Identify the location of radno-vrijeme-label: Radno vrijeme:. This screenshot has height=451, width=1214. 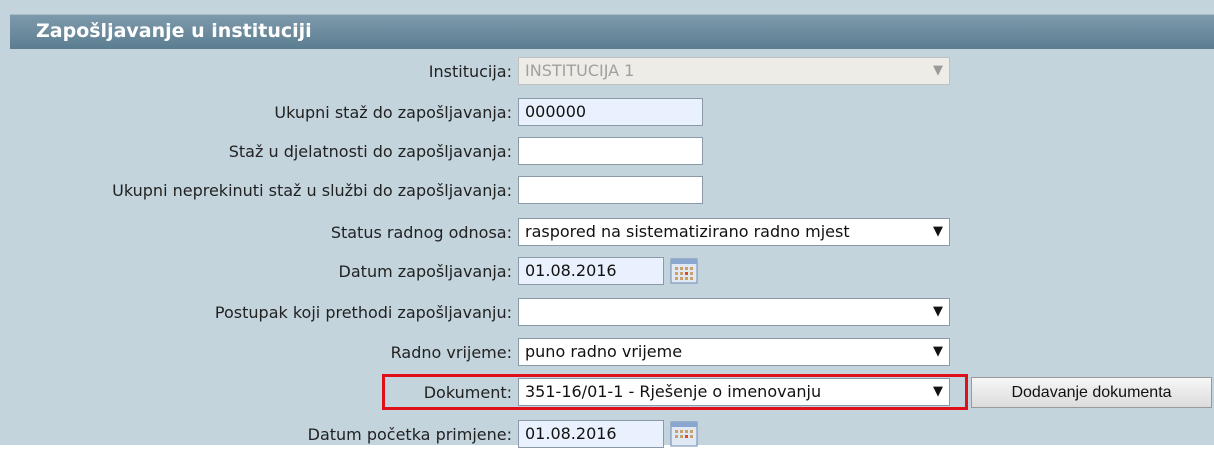
(451, 352).